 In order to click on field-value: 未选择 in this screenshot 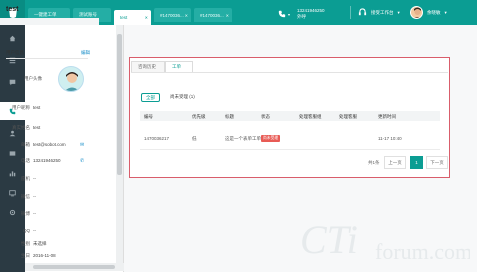, I will do `click(40, 243)`.